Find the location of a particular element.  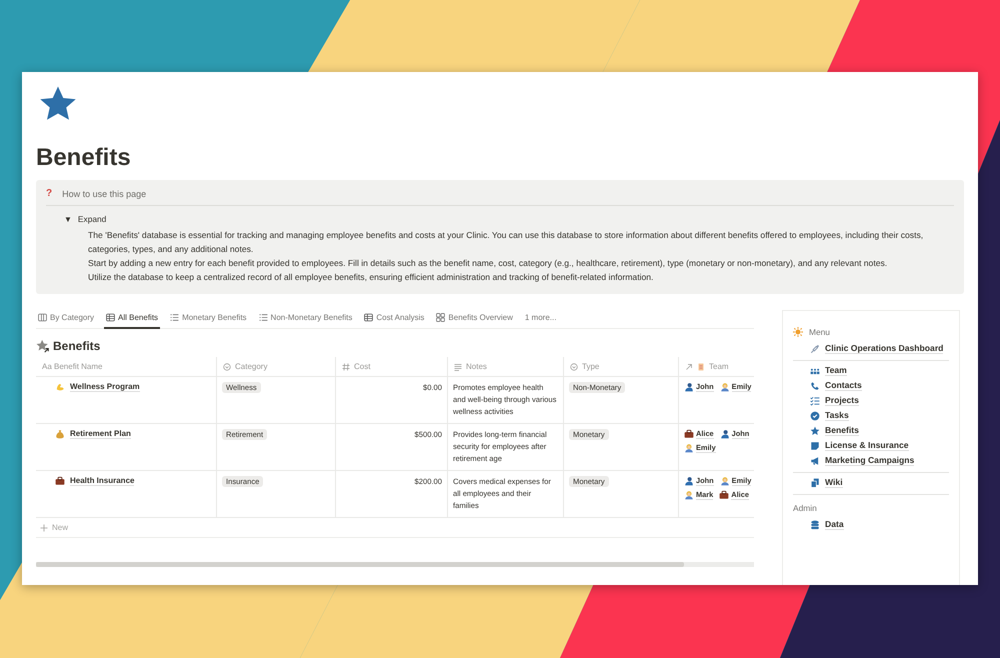

megaphone-icon is located at coordinates (815, 461).